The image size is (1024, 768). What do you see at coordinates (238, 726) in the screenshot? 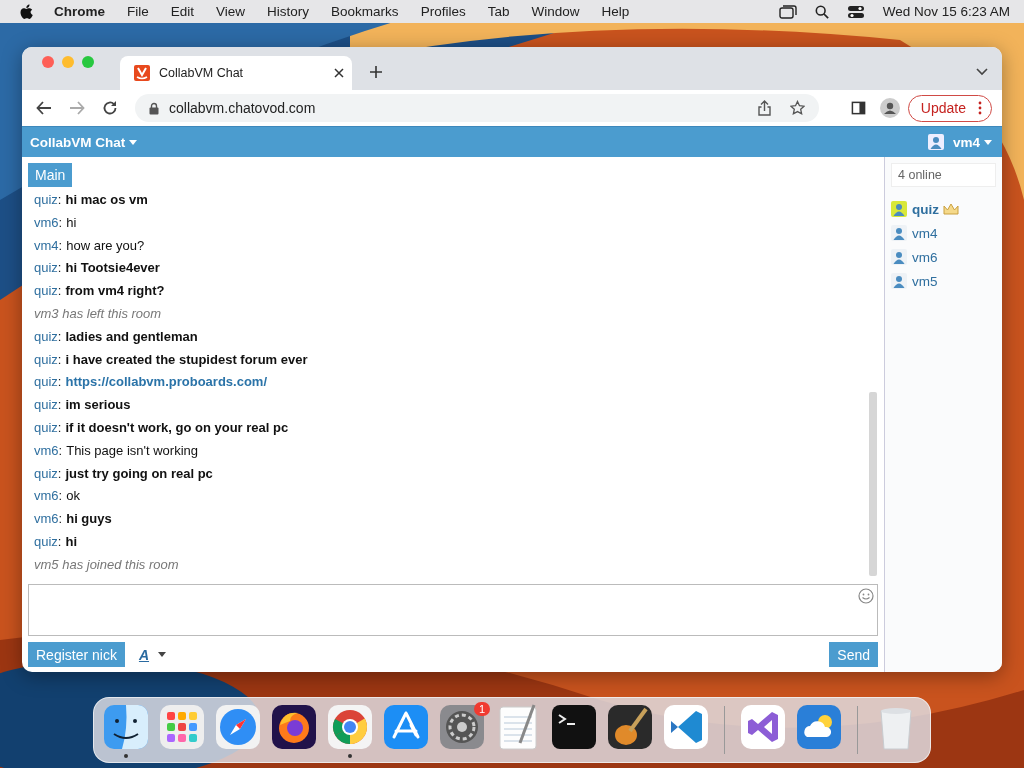
I see `compass-icon` at bounding box center [238, 726].